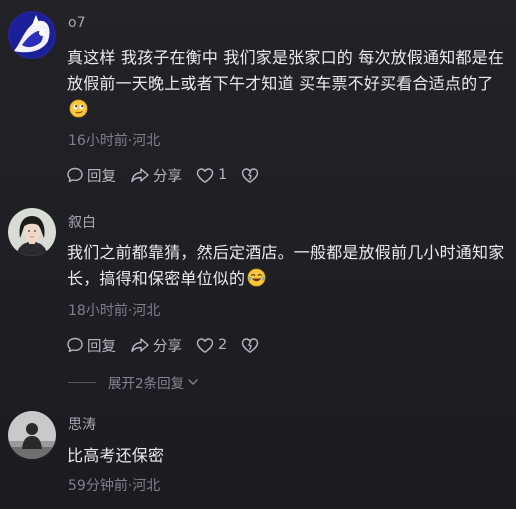 Image resolution: width=516 pixels, height=509 pixels. I want to click on like-count: 2, so click(223, 345).